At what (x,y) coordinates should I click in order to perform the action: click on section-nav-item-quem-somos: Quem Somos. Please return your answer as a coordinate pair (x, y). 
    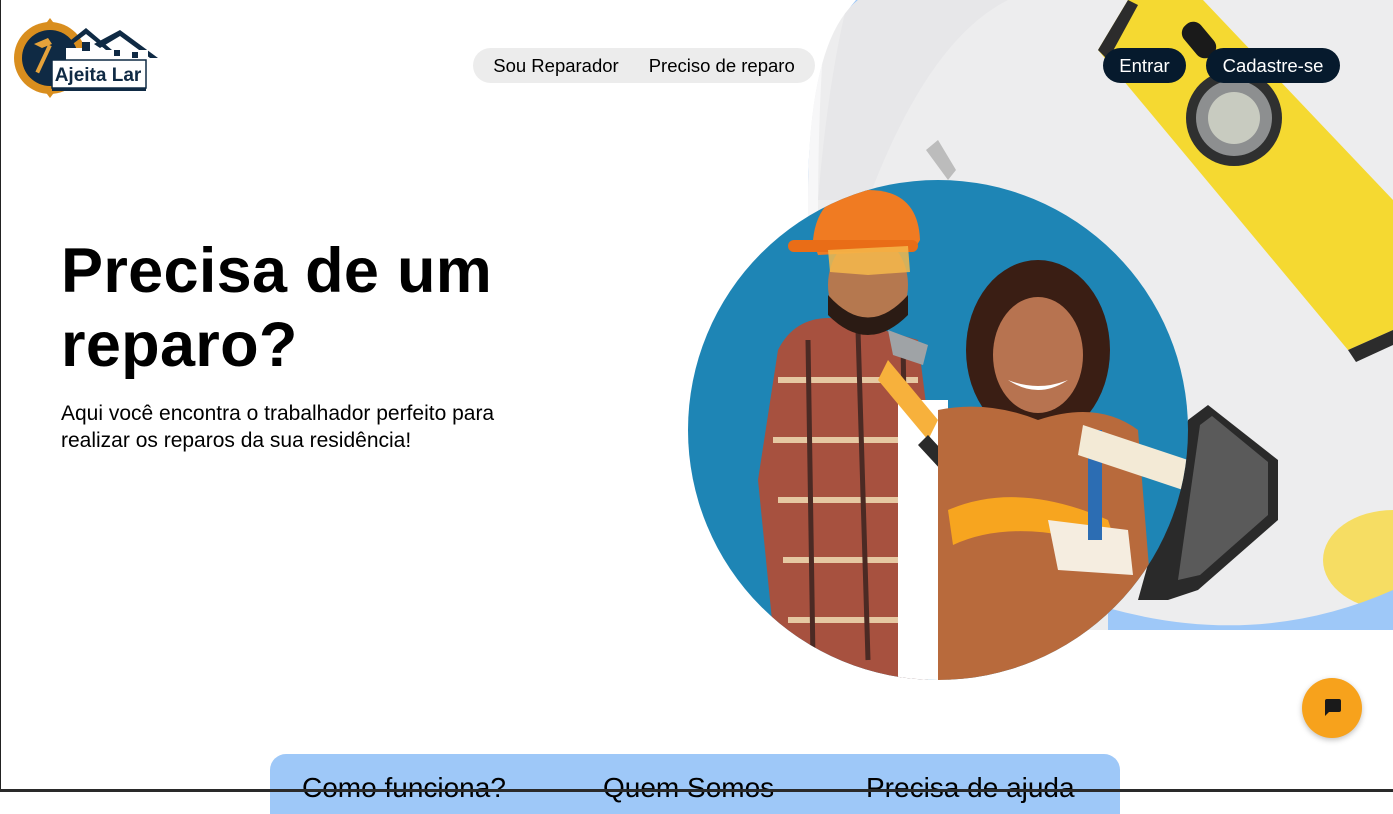
    Looking at the image, I should click on (688, 788).